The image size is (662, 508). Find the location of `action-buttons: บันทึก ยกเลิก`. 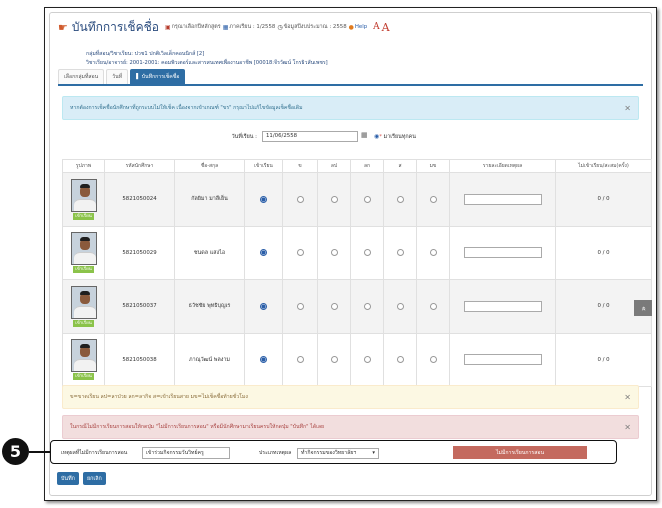

action-buttons: บันทึก ยกเลิก is located at coordinates (83, 478).